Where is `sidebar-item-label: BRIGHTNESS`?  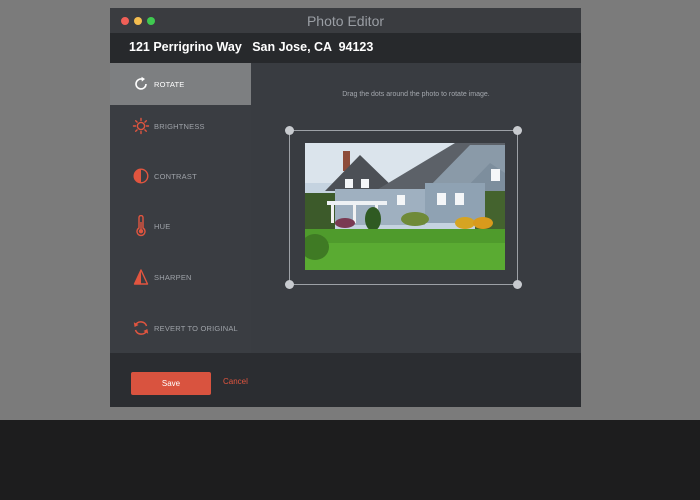 sidebar-item-label: BRIGHTNESS is located at coordinates (179, 126).